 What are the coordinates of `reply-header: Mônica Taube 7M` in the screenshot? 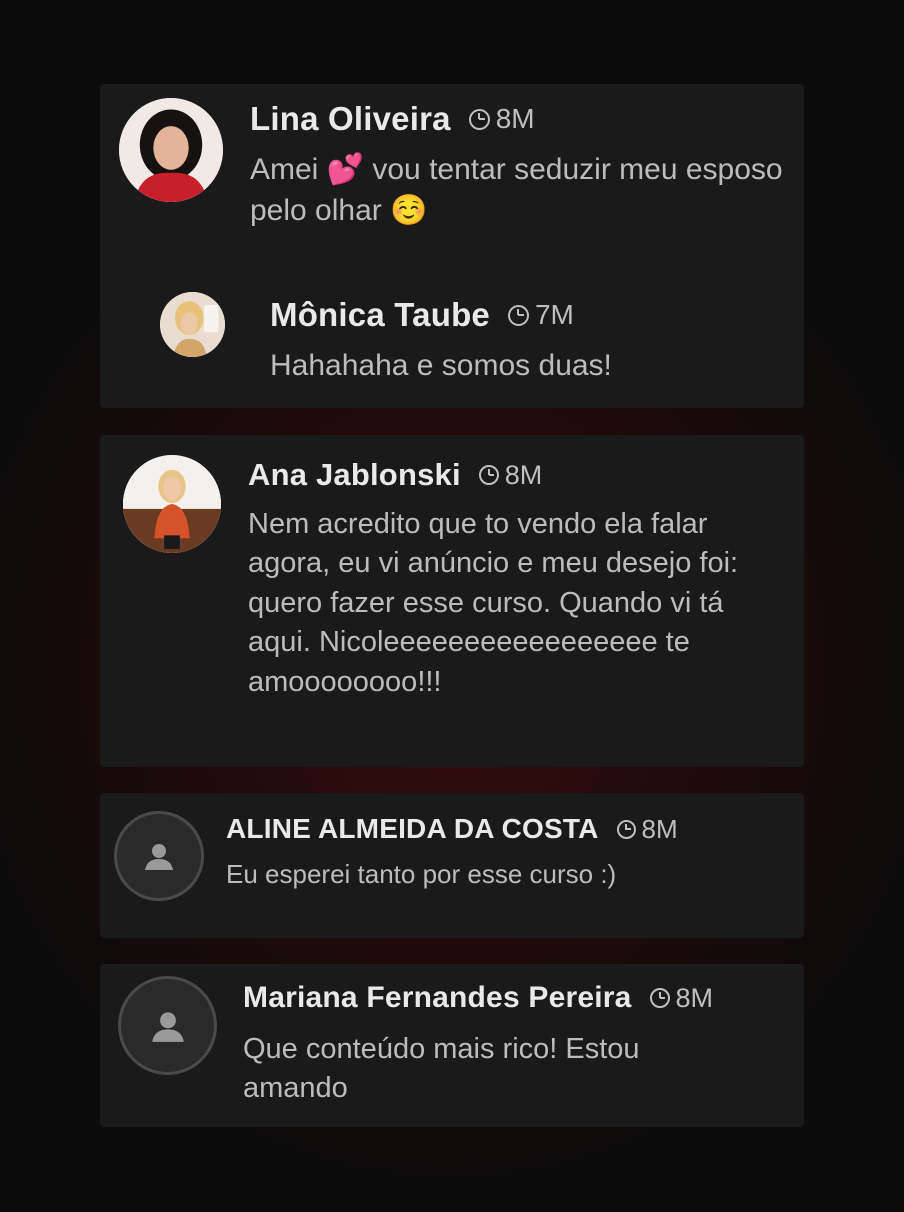 It's located at (422, 315).